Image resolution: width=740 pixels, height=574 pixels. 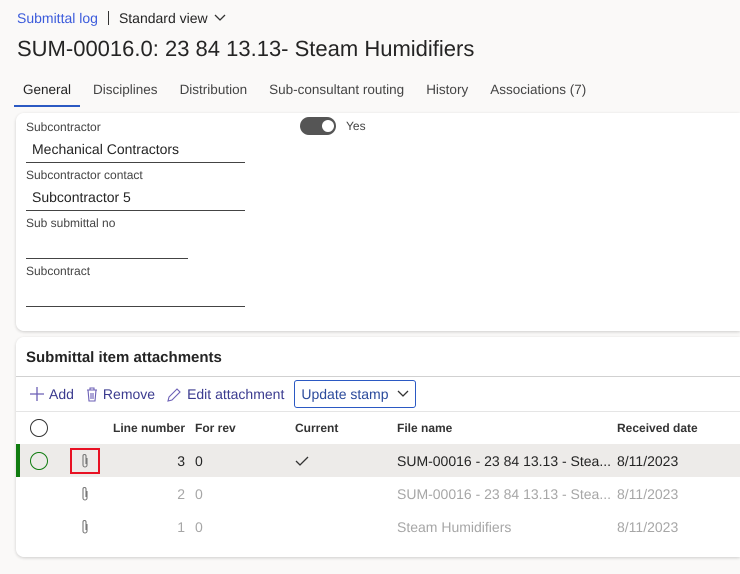 What do you see at coordinates (64, 127) in the screenshot?
I see `field-label: Subcontractor` at bounding box center [64, 127].